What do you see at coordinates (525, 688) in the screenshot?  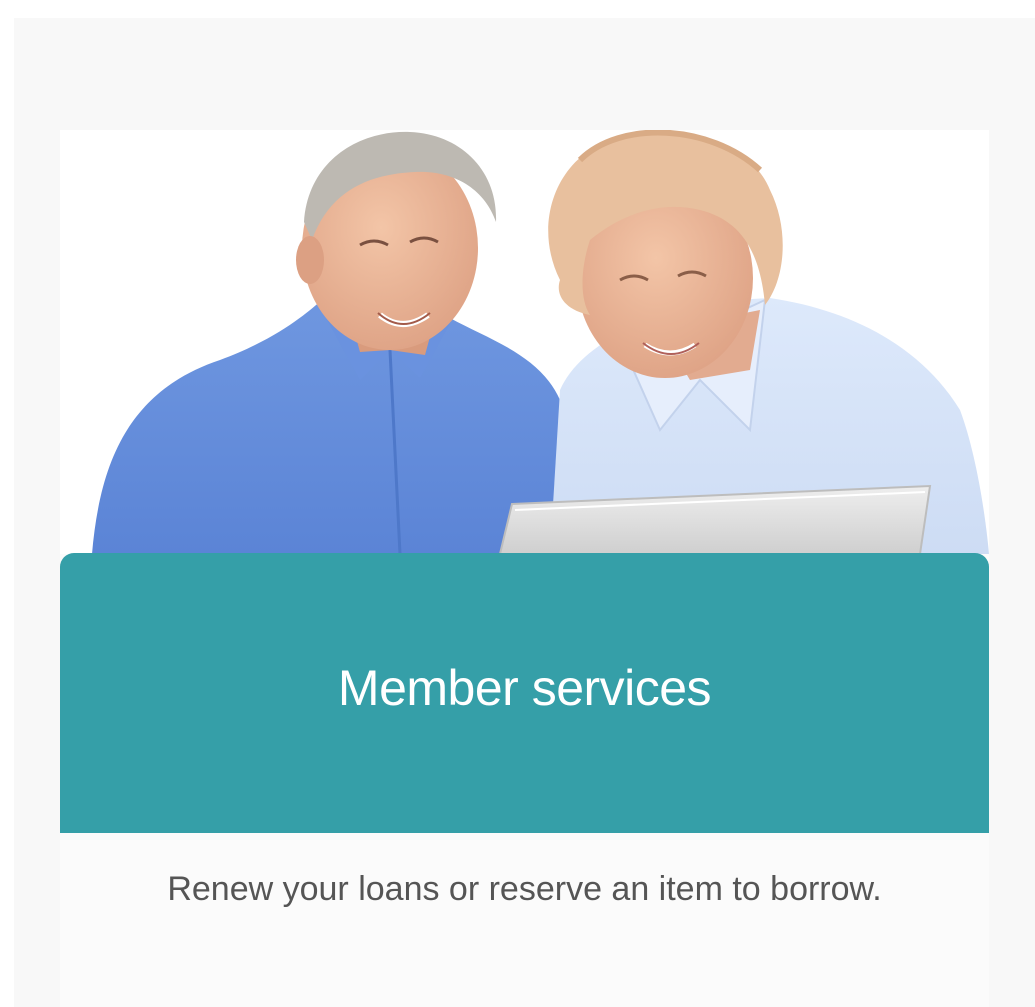 I see `card-title: Member services` at bounding box center [525, 688].